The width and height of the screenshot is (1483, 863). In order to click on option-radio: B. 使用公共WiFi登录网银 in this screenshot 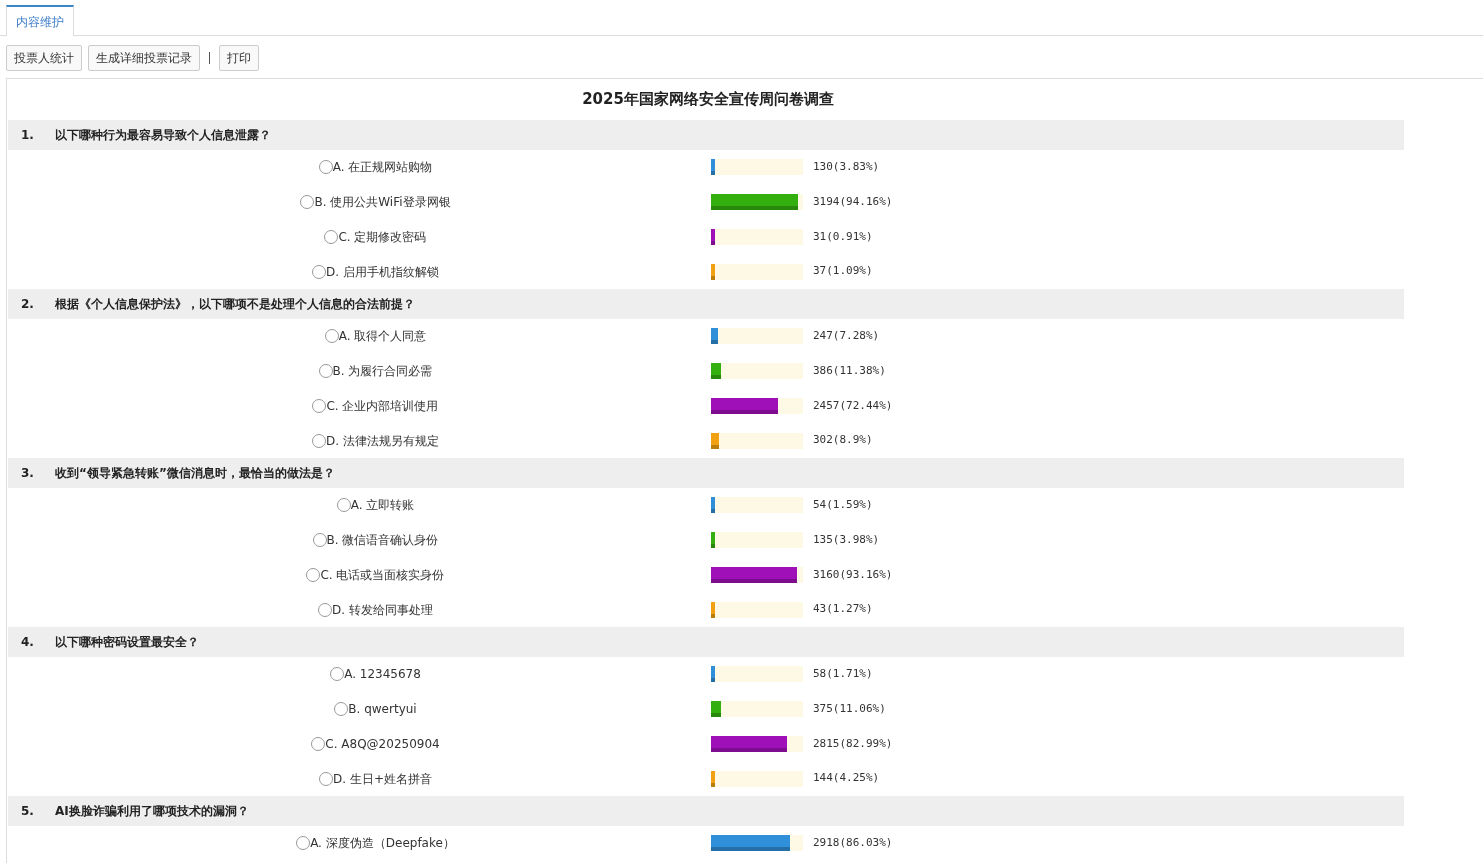, I will do `click(375, 202)`.